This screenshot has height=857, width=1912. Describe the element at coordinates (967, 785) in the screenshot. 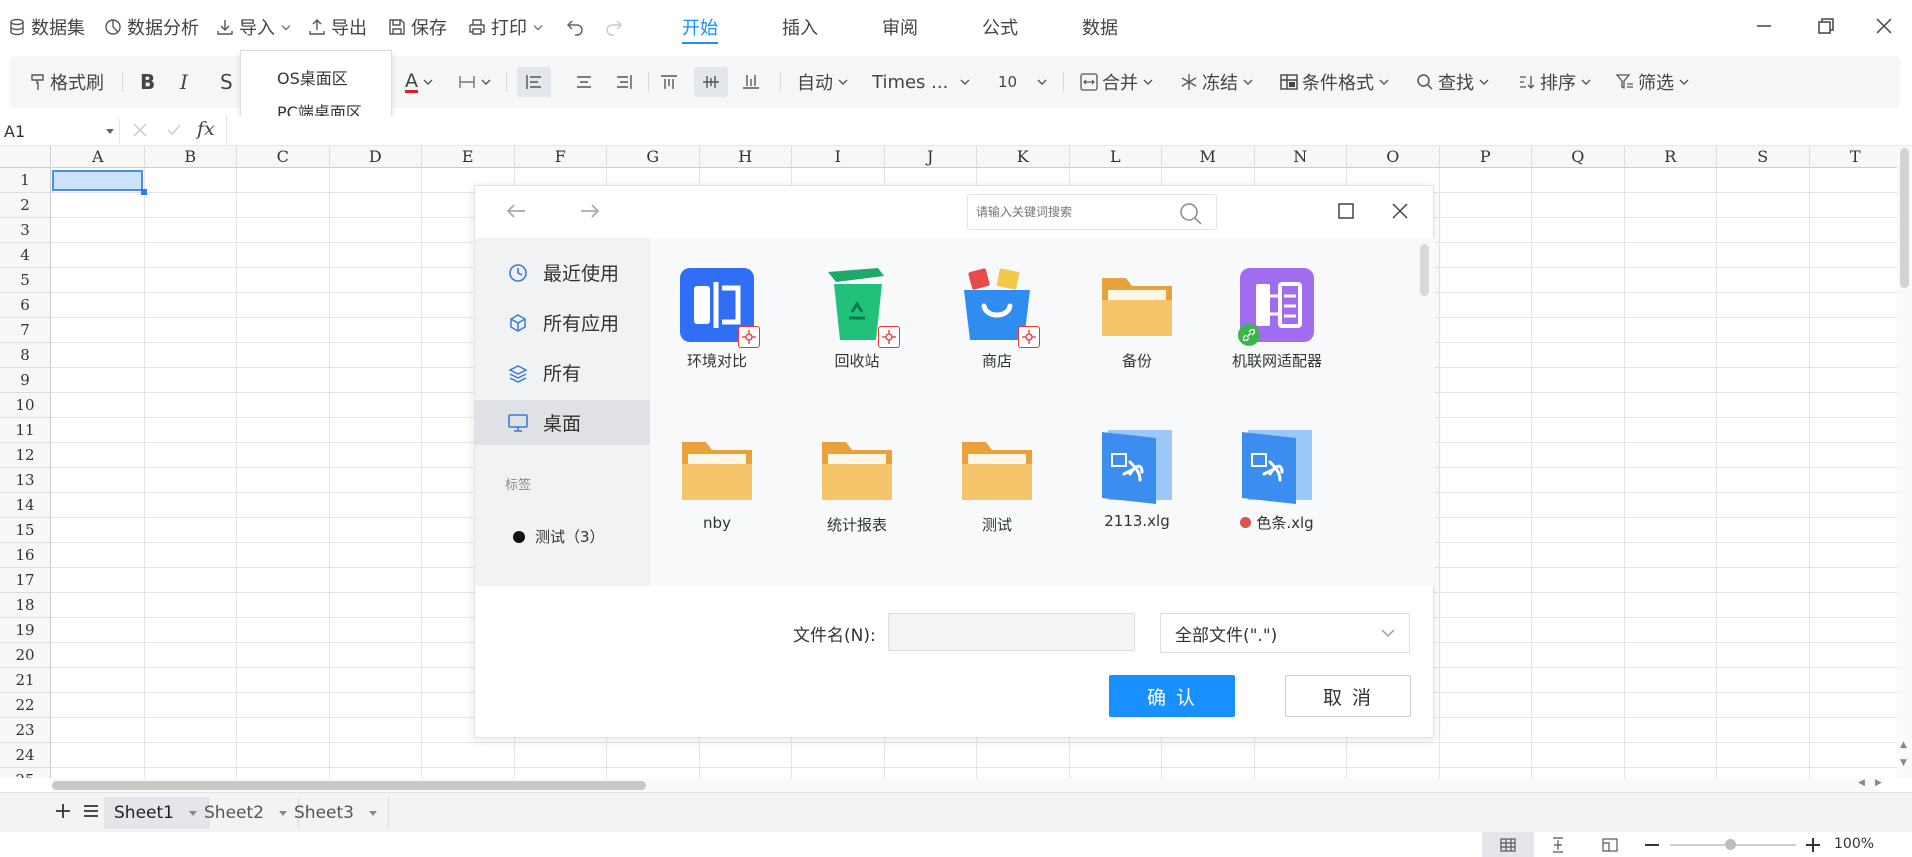

I see `horizontal-scrollbar: ◀ ▶` at that location.